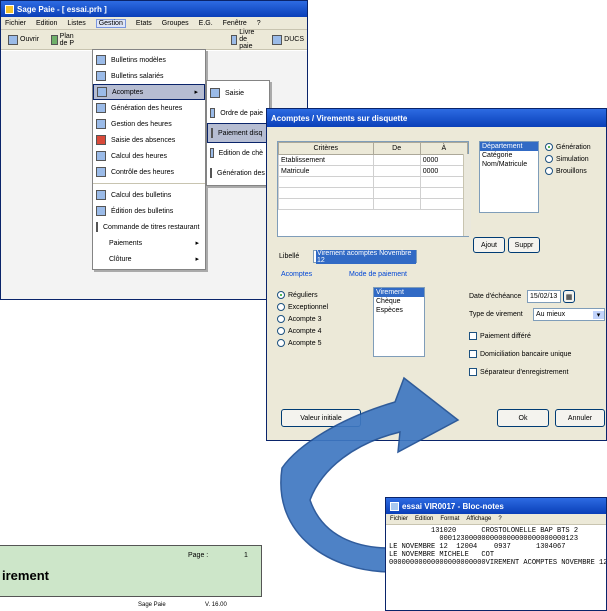  I want to click on libelle-label: Libellé, so click(289, 256).